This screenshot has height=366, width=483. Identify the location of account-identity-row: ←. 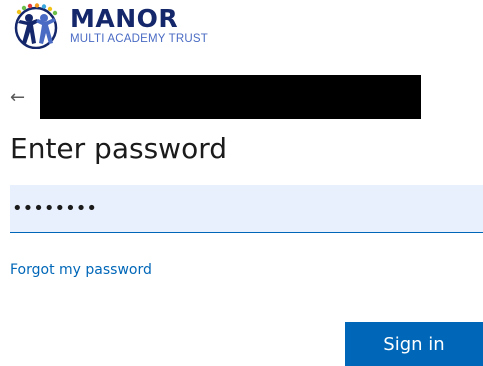
(215, 97).